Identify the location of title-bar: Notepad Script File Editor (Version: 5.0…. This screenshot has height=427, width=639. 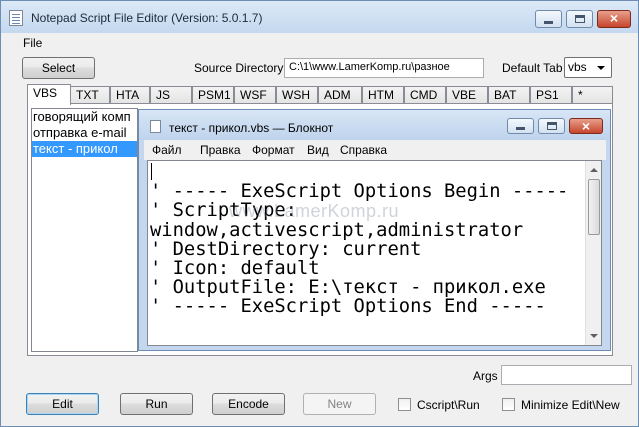
(319, 17).